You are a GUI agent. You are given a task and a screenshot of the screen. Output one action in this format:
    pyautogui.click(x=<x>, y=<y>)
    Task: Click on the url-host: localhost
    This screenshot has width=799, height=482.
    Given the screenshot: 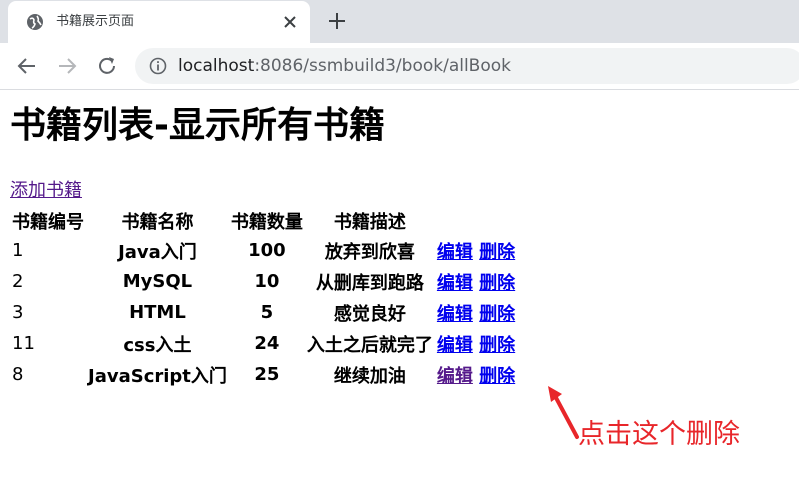 What is the action you would take?
    pyautogui.click(x=216, y=66)
    